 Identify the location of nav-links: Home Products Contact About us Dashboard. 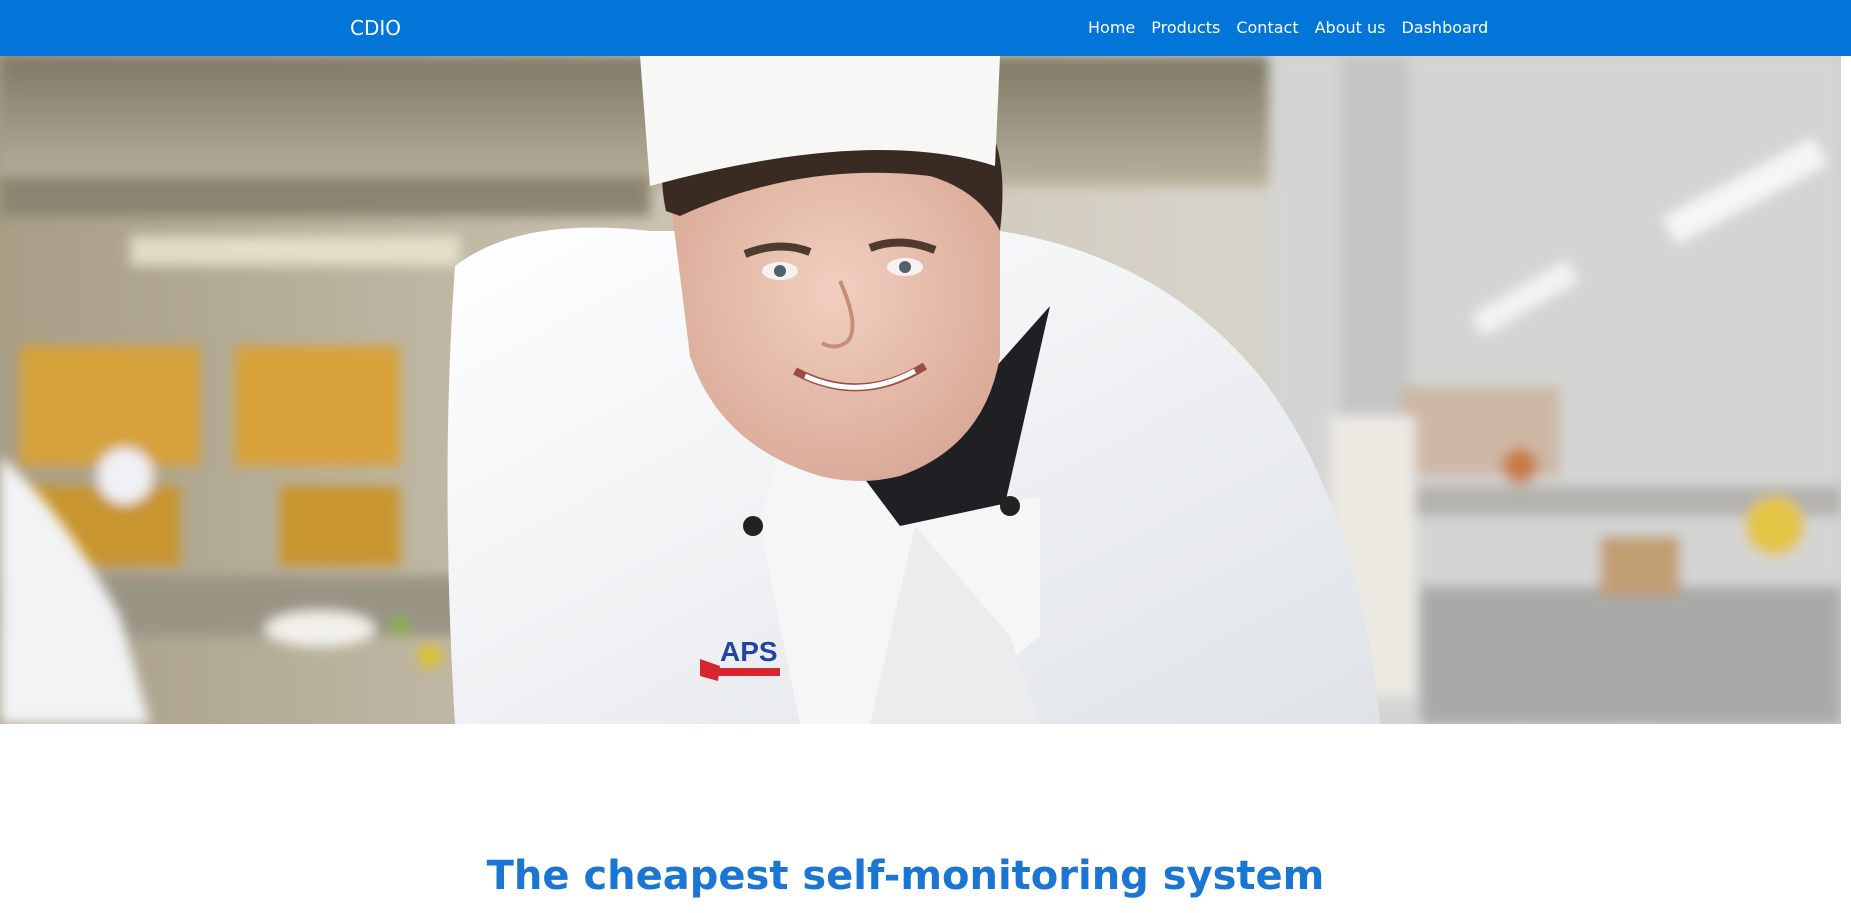
(1288, 28).